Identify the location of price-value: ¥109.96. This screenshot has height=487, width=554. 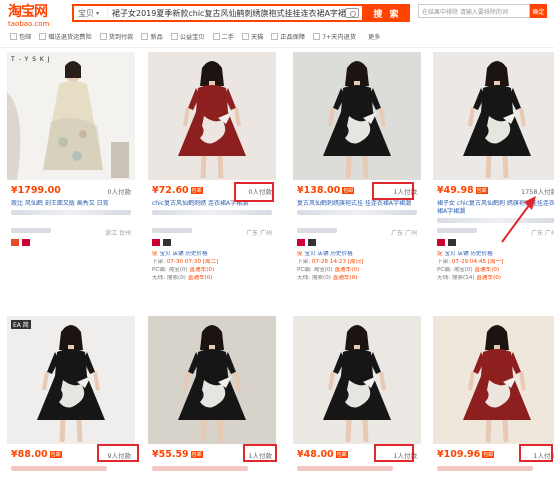
(459, 454).